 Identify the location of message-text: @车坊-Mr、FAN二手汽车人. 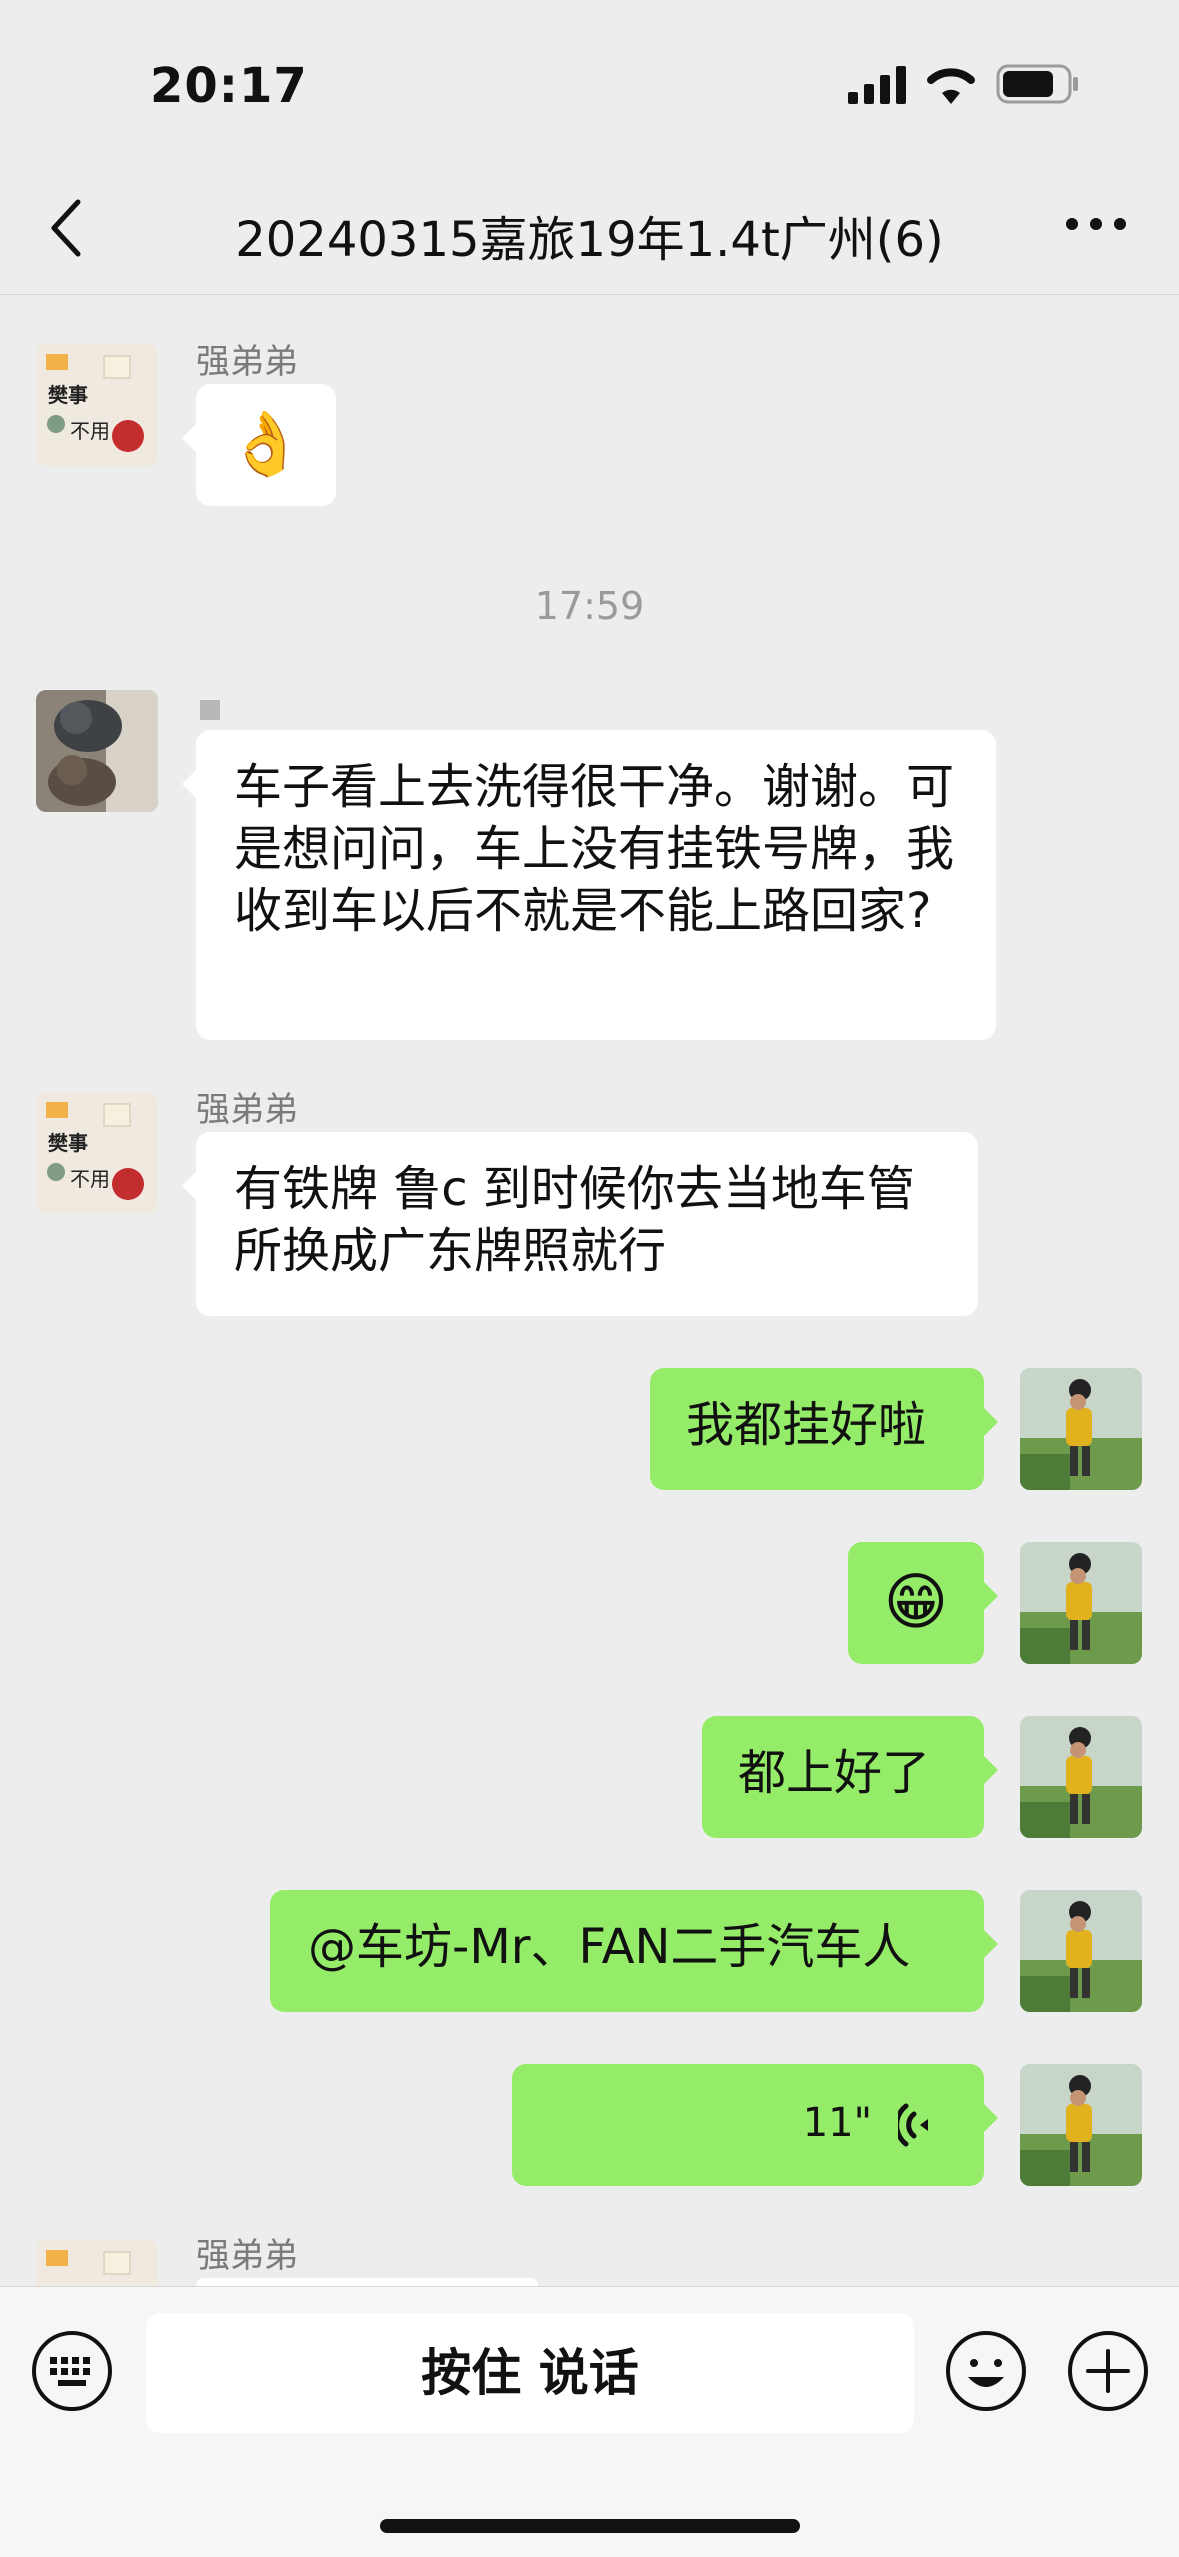
(609, 1947).